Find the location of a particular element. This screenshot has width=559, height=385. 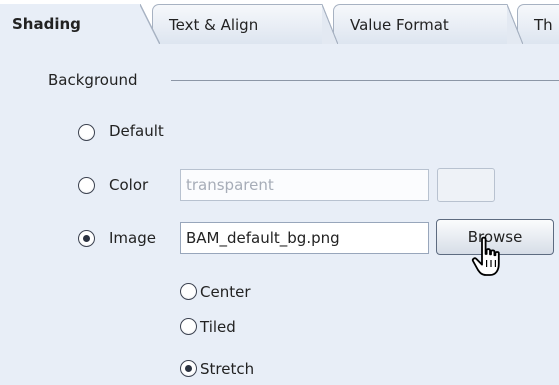

radio-image is located at coordinates (86, 238).